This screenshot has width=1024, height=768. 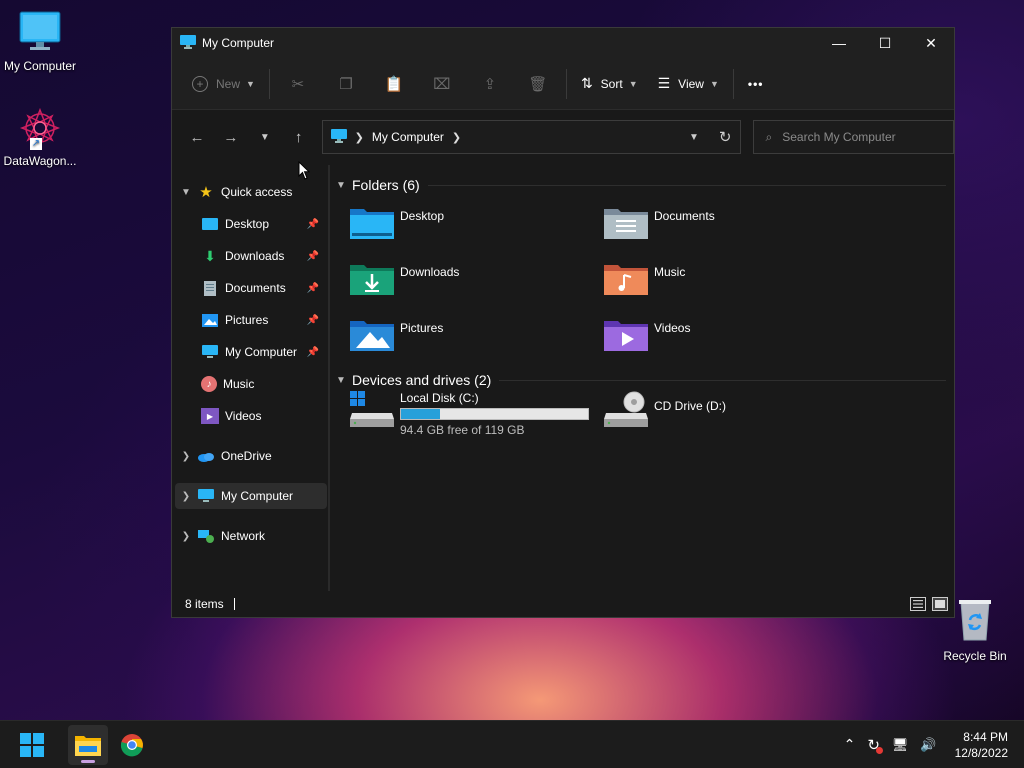 What do you see at coordinates (251, 416) in the screenshot?
I see `nav-item-videos: ▶ Videos` at bounding box center [251, 416].